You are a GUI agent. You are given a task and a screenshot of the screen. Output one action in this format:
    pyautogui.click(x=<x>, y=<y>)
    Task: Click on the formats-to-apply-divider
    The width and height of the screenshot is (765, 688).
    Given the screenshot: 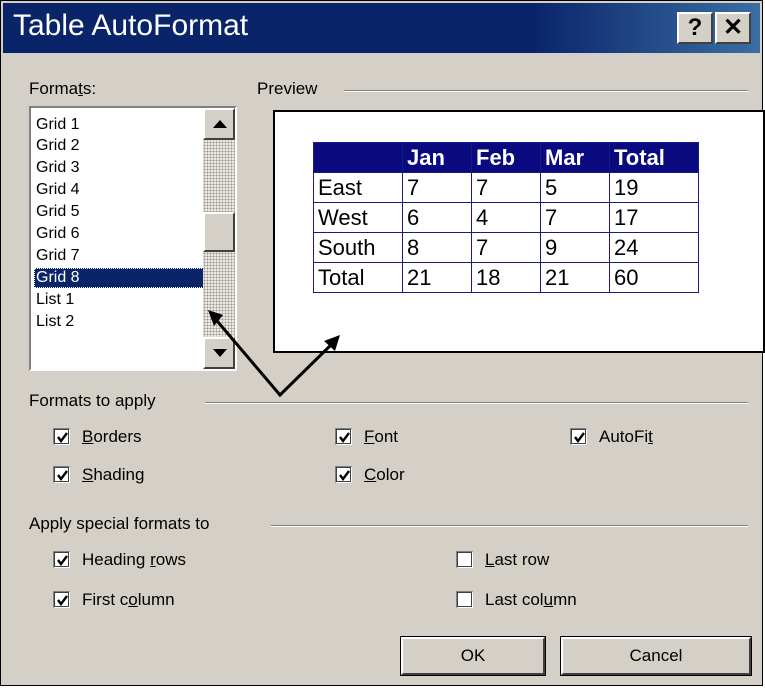 What is the action you would take?
    pyautogui.click(x=476, y=403)
    